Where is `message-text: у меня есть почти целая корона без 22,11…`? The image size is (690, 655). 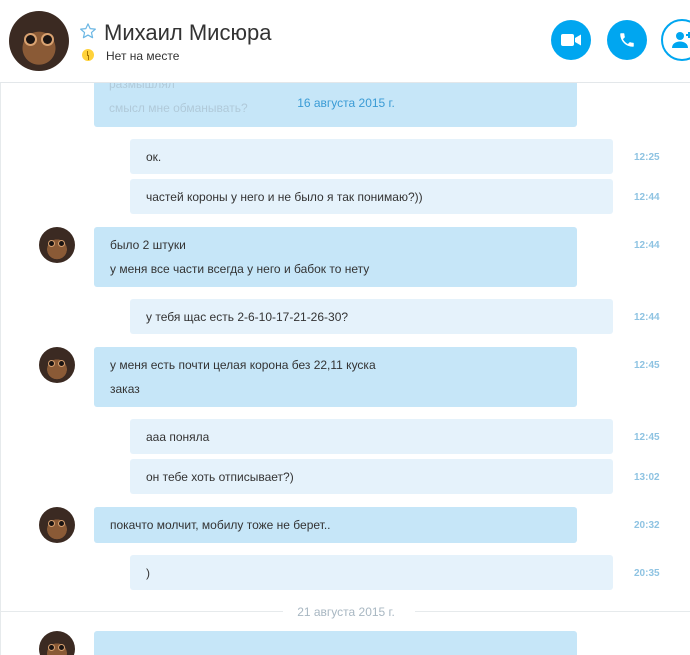
message-text: у меня есть почти целая корона без 22,11… is located at coordinates (243, 365).